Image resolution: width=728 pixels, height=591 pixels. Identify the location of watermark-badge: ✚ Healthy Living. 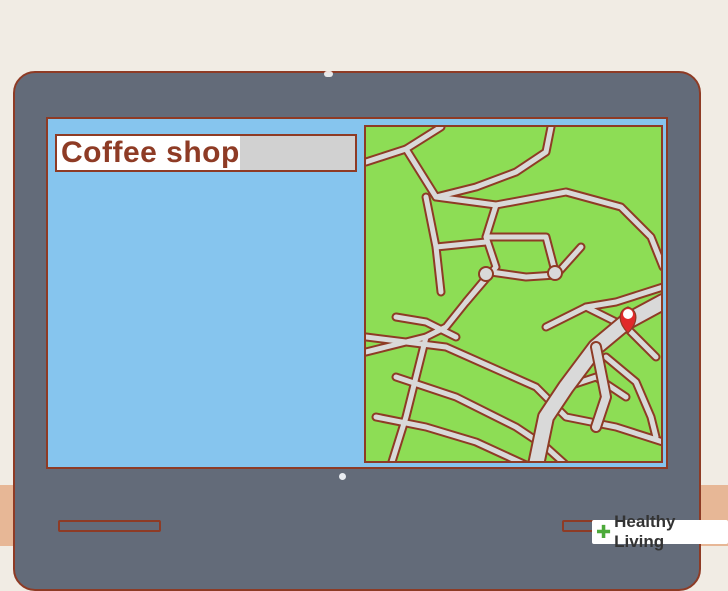
(660, 531).